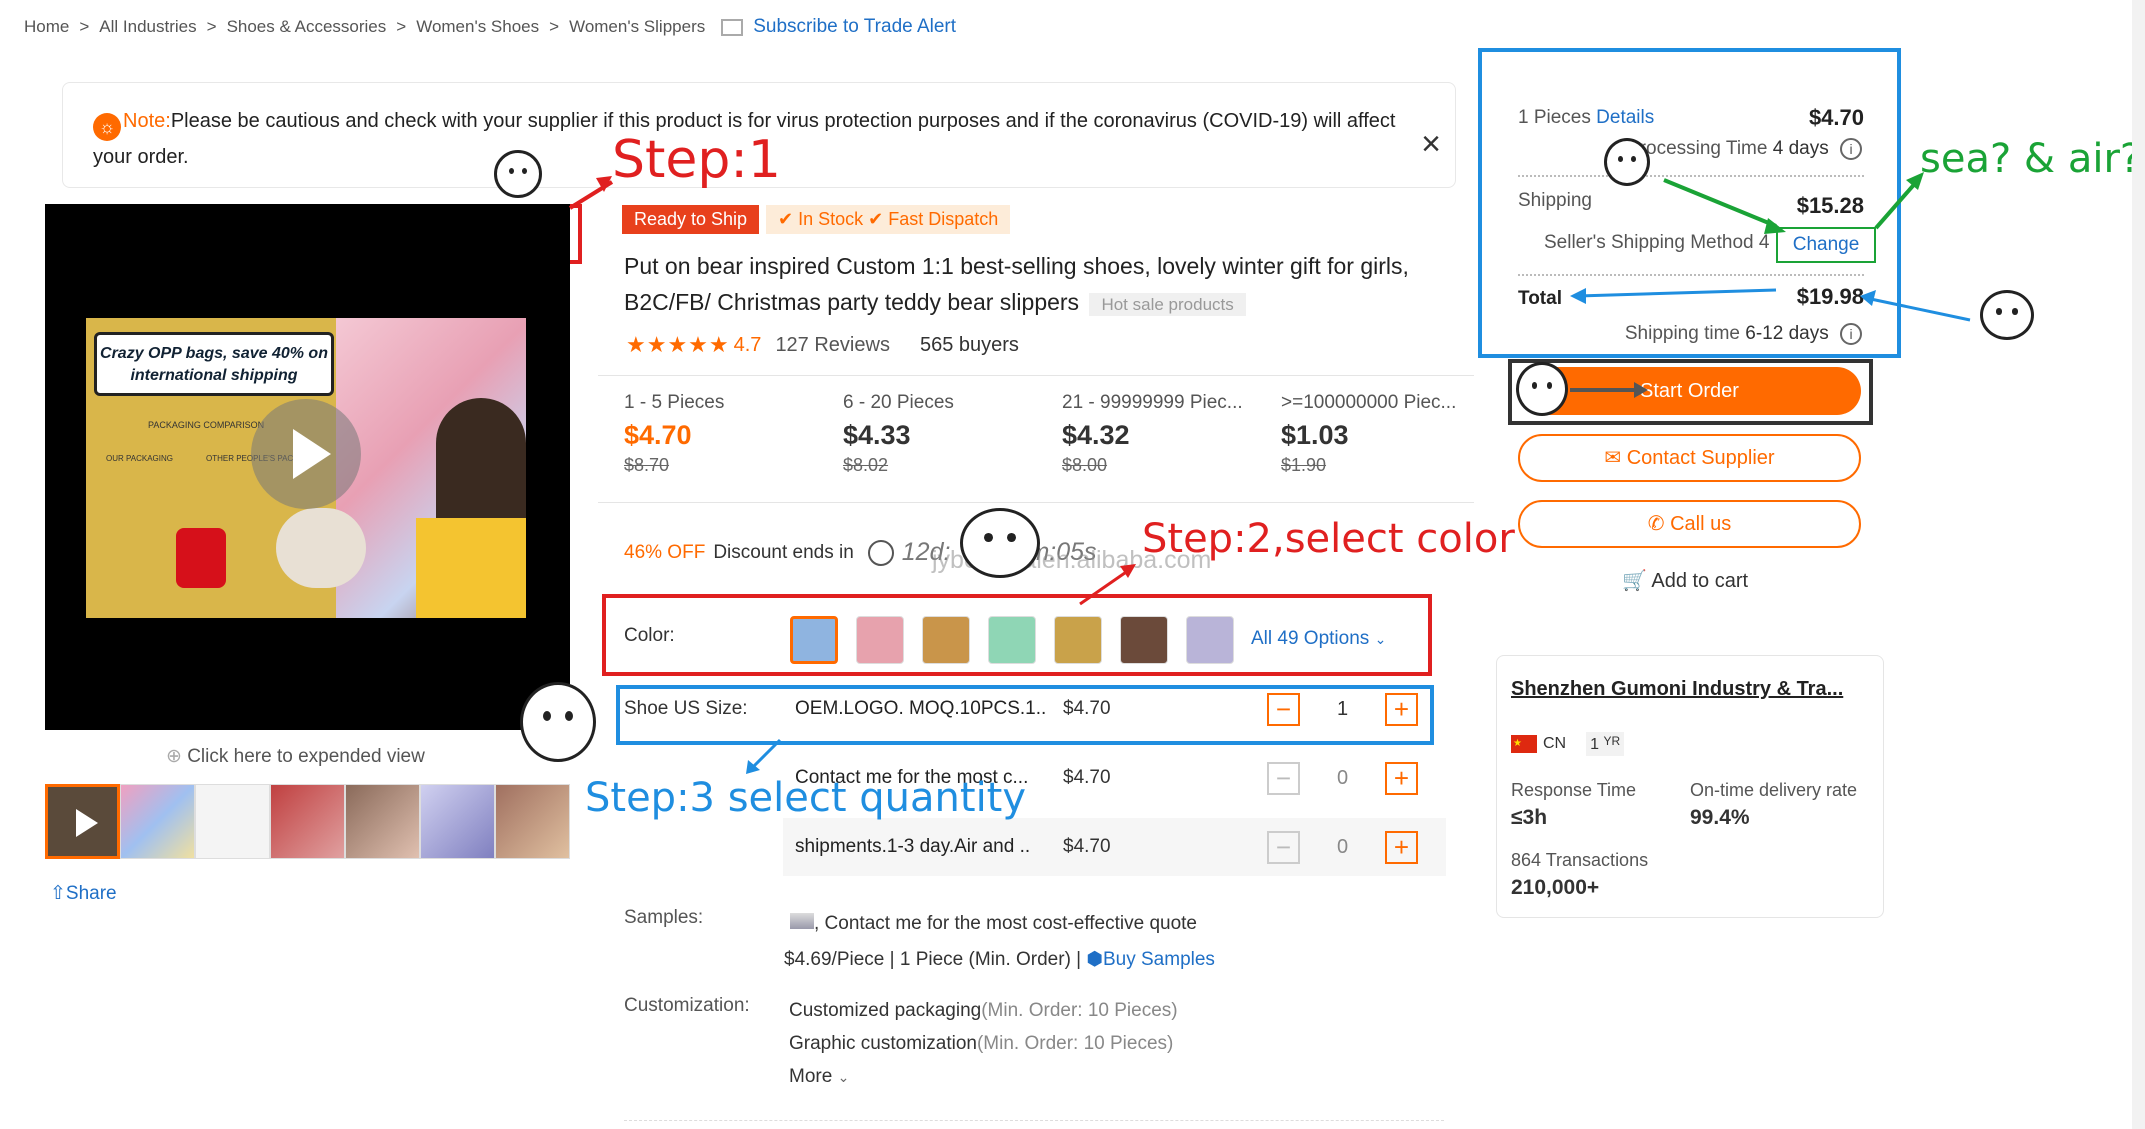 This screenshot has height=1129, width=2145. What do you see at coordinates (1106, 586) in the screenshot?
I see `step2-arrow` at bounding box center [1106, 586].